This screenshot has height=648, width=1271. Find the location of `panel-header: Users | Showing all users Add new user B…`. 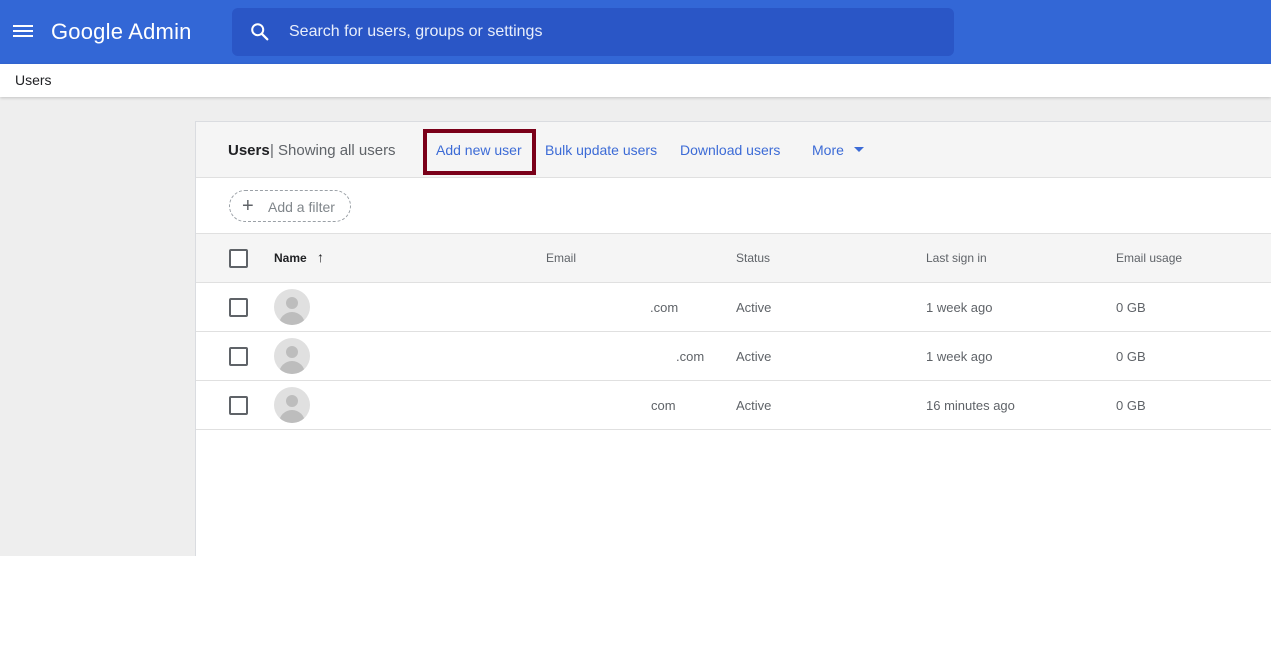

panel-header: Users | Showing all users Add new user B… is located at coordinates (733, 150).